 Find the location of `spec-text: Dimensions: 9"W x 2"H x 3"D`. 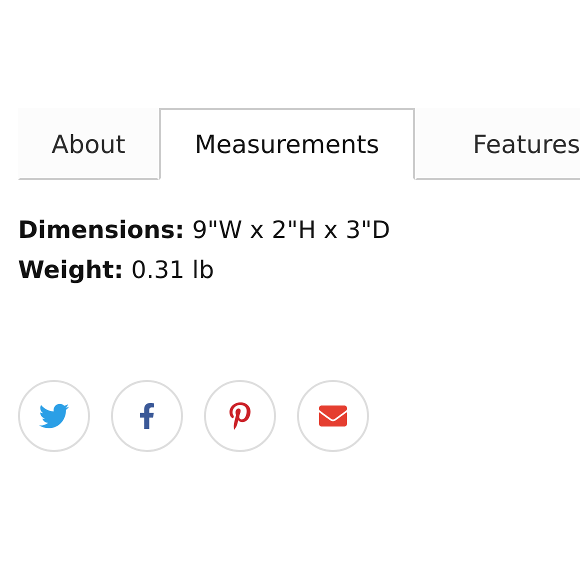

spec-text: Dimensions: 9"W x 2"H x 3"D is located at coordinates (205, 230).